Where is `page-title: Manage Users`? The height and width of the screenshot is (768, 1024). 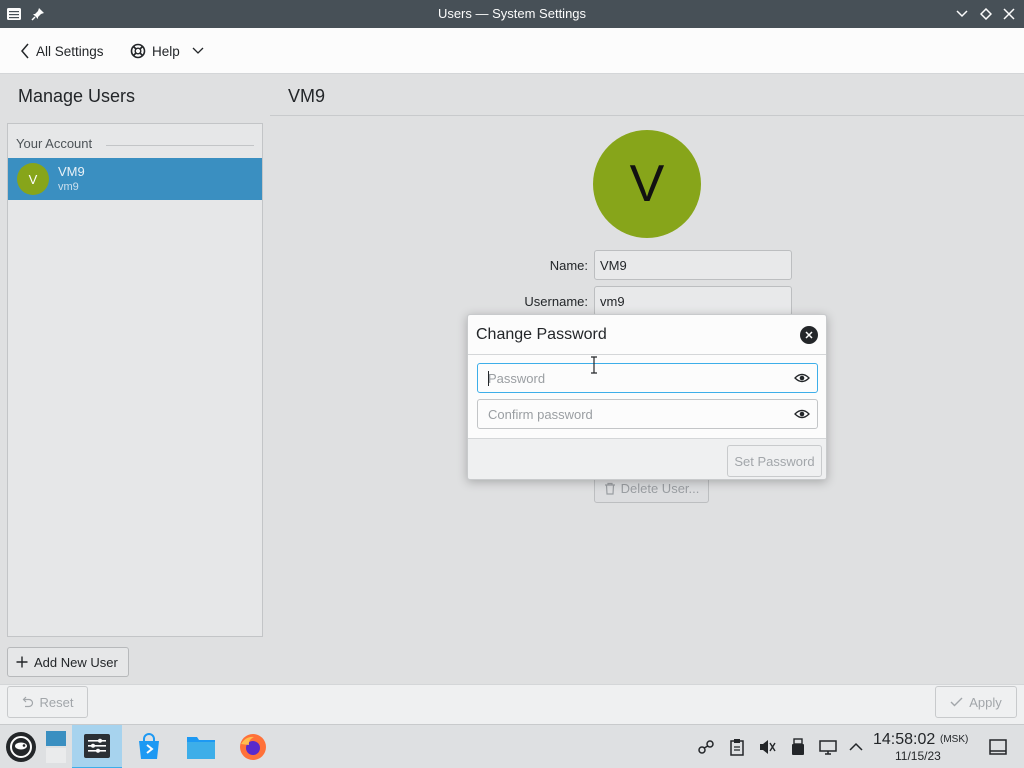 page-title: Manage Users is located at coordinates (77, 96).